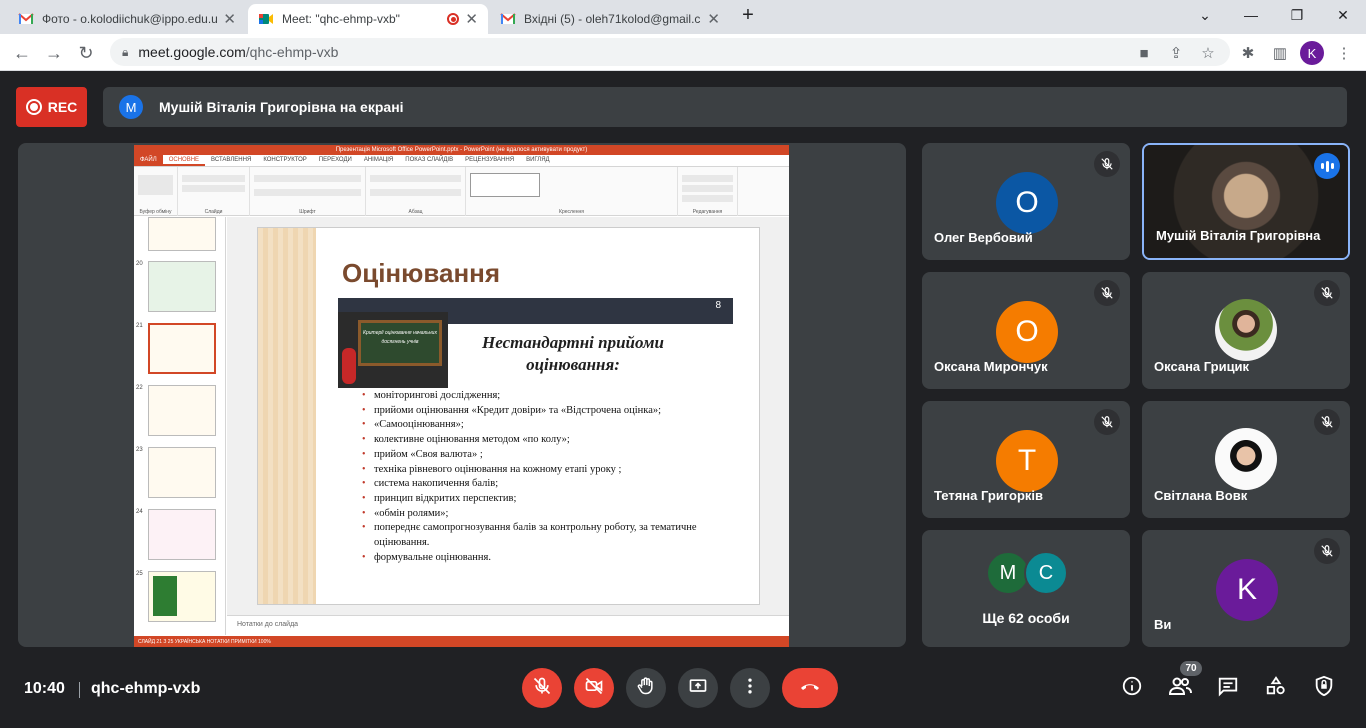 Image resolution: width=1366 pixels, height=728 pixels. I want to click on minimize-button: —, so click(1251, 15).